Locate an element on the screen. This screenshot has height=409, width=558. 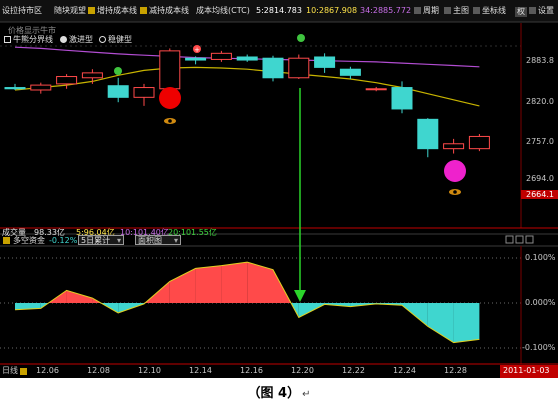
indicator-value: -0.12% is located at coordinates (63, 240).